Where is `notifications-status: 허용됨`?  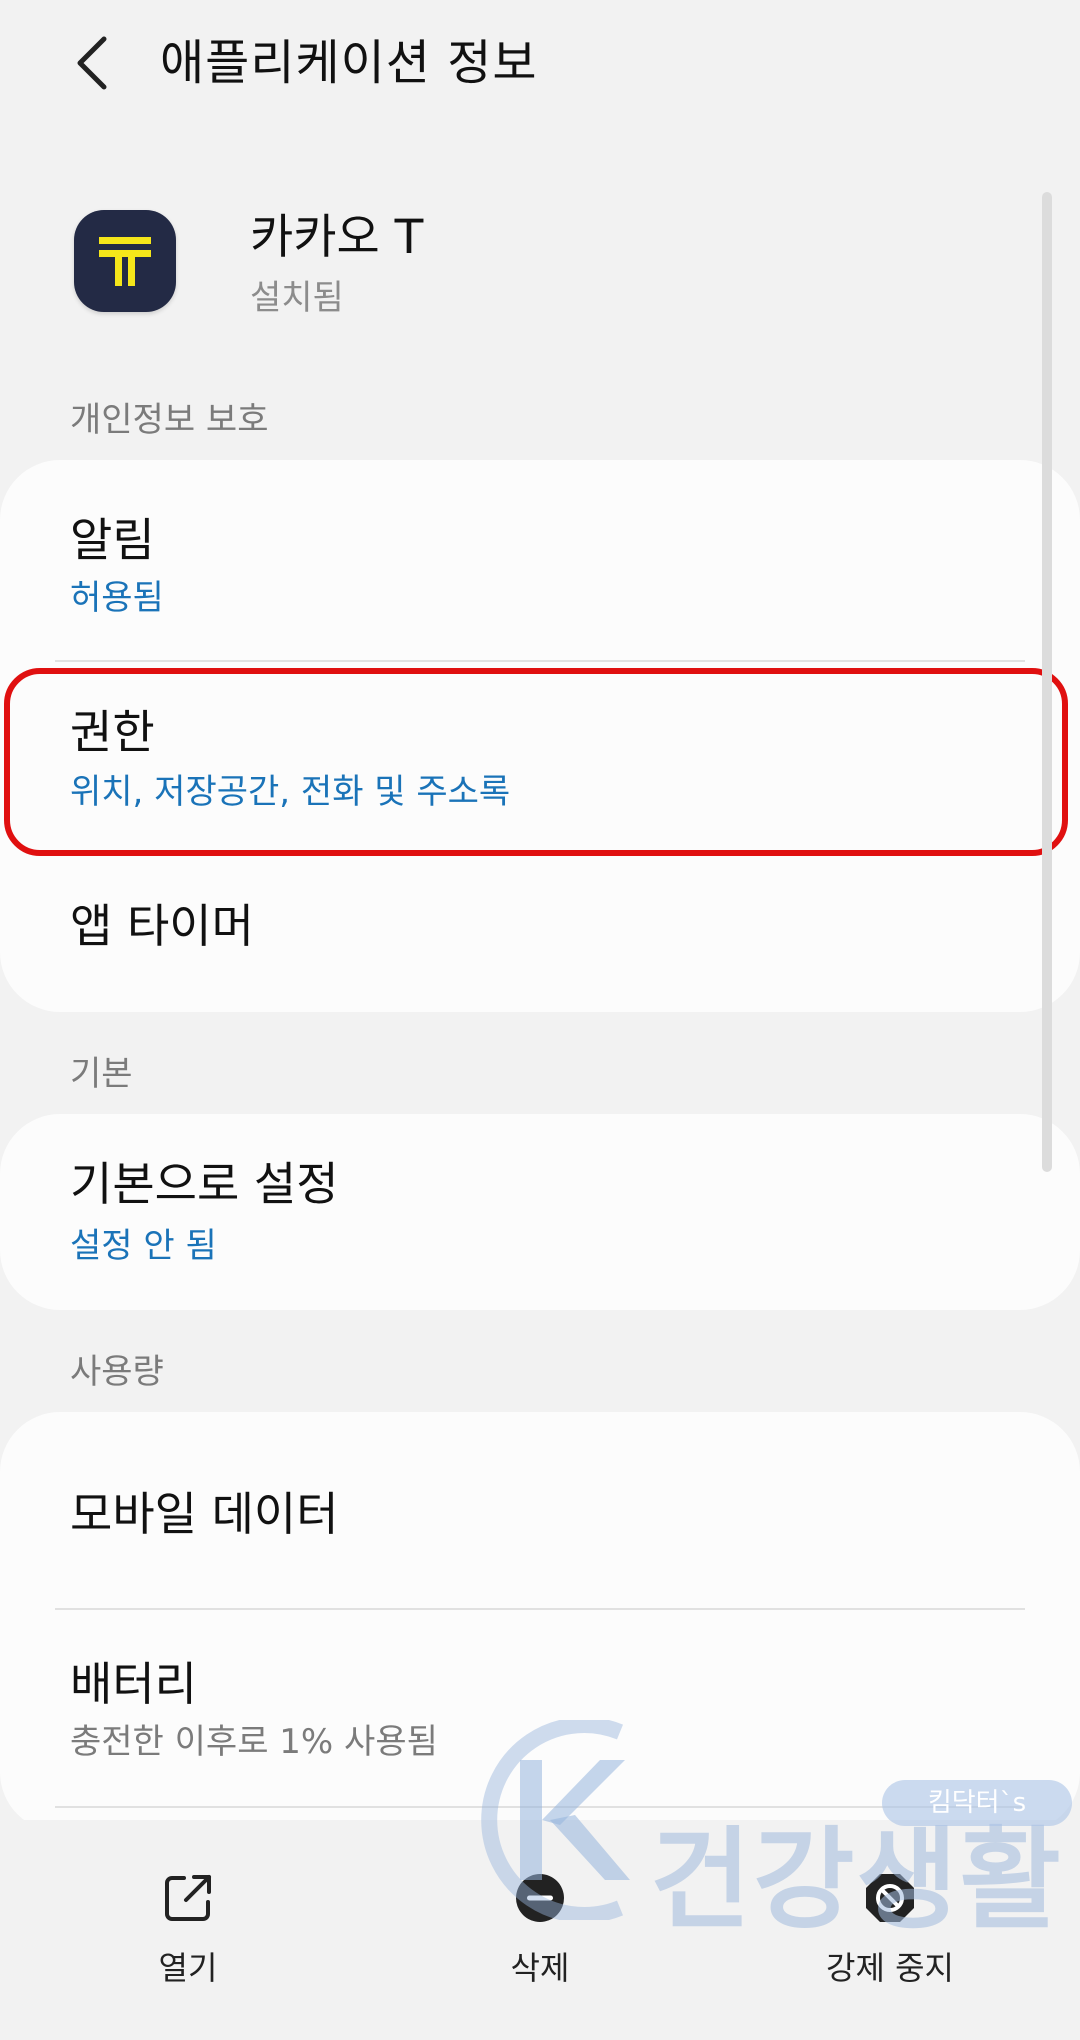 notifications-status: 허용됨 is located at coordinates (117, 598).